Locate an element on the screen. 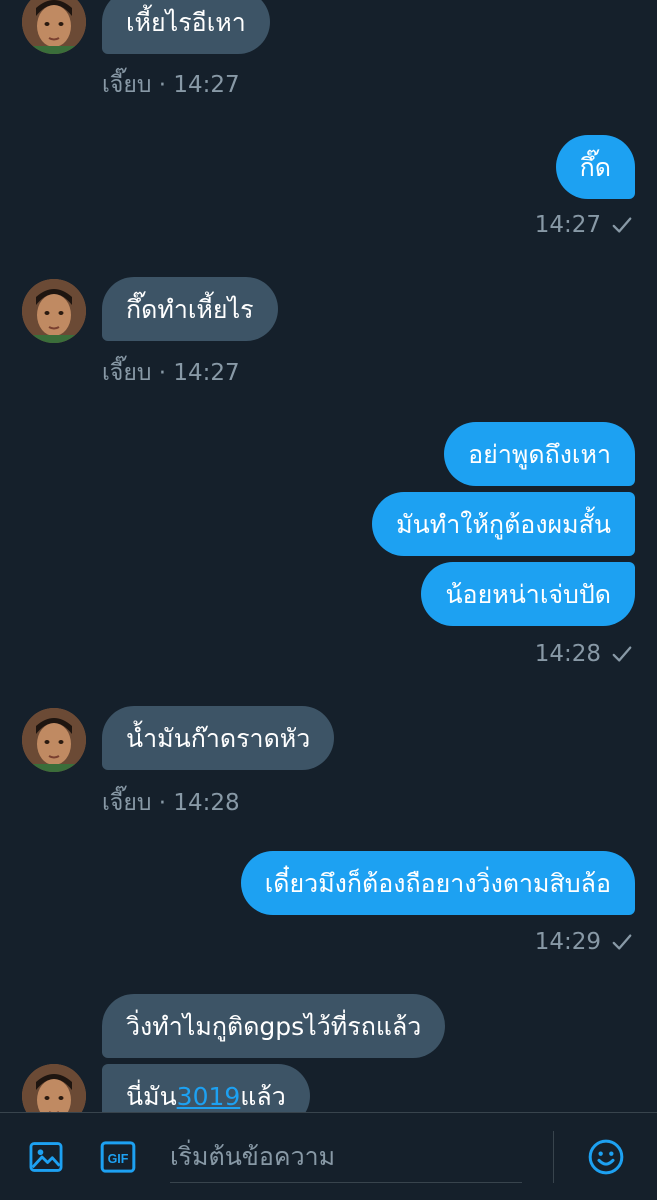 Image resolution: width=657 pixels, height=1200 pixels. message-input is located at coordinates (346, 1156).